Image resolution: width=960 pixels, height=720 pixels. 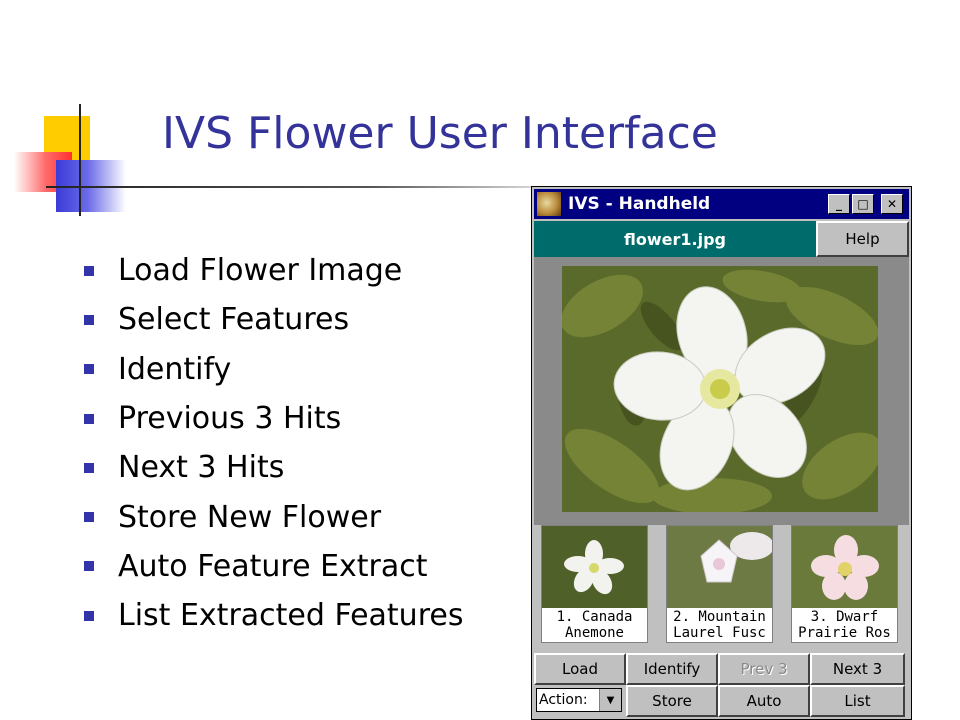 What do you see at coordinates (549, 204) in the screenshot?
I see `app-icon` at bounding box center [549, 204].